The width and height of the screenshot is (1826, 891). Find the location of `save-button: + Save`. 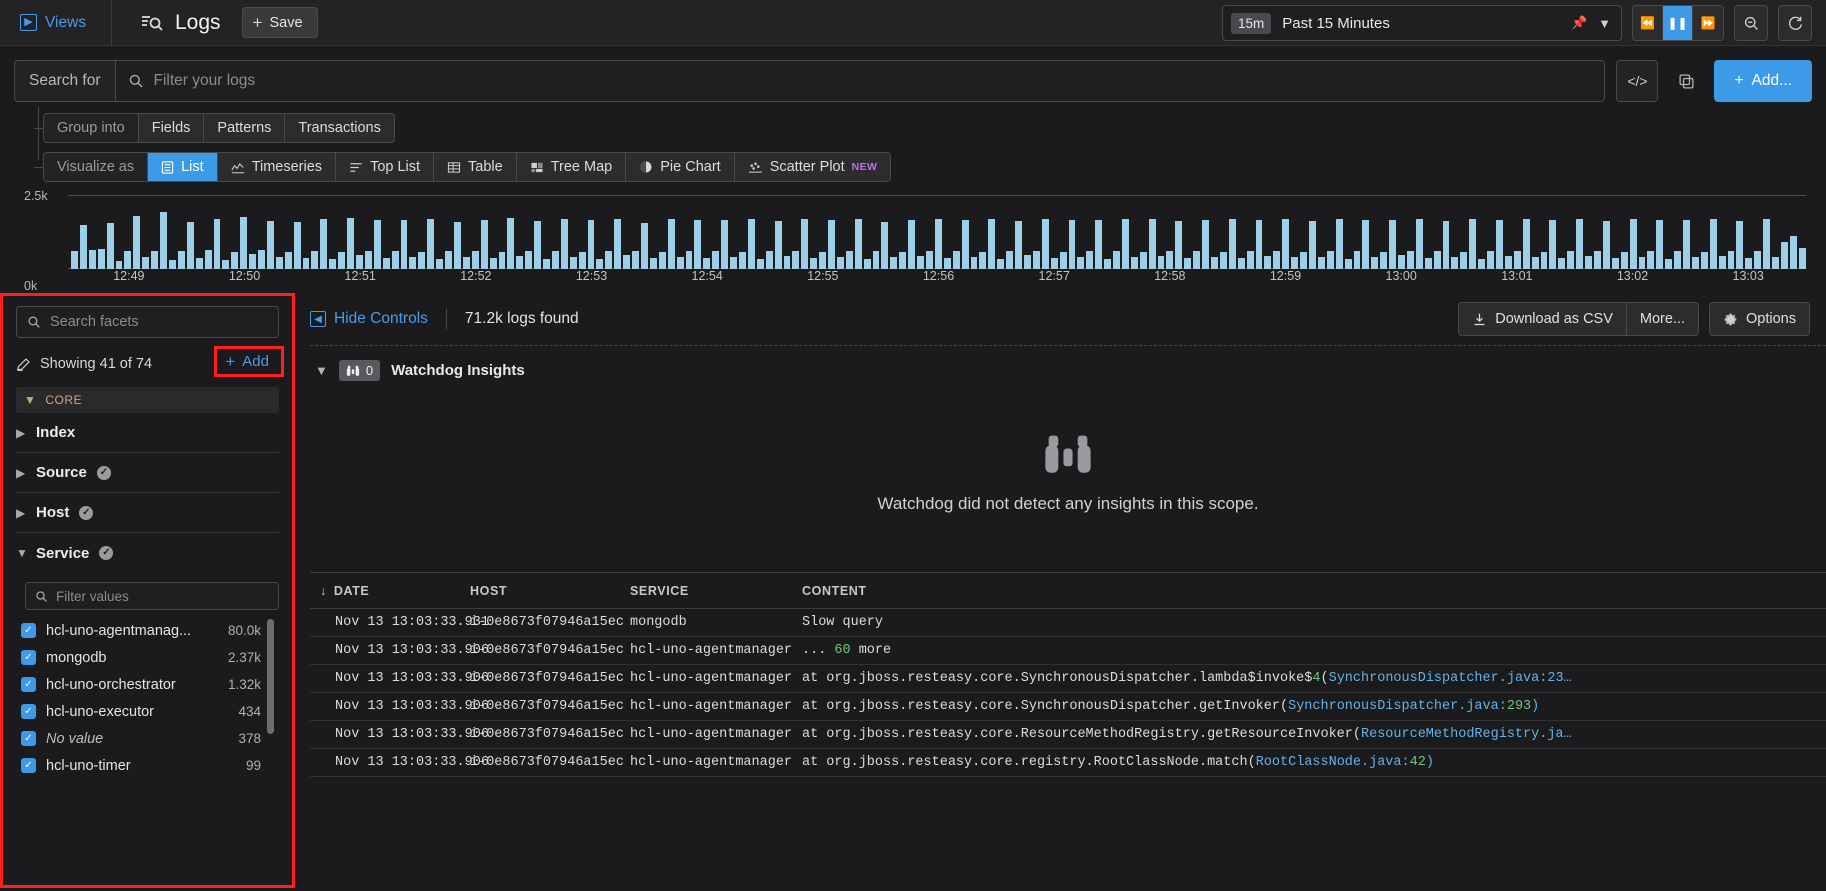

save-button: + Save is located at coordinates (279, 22).